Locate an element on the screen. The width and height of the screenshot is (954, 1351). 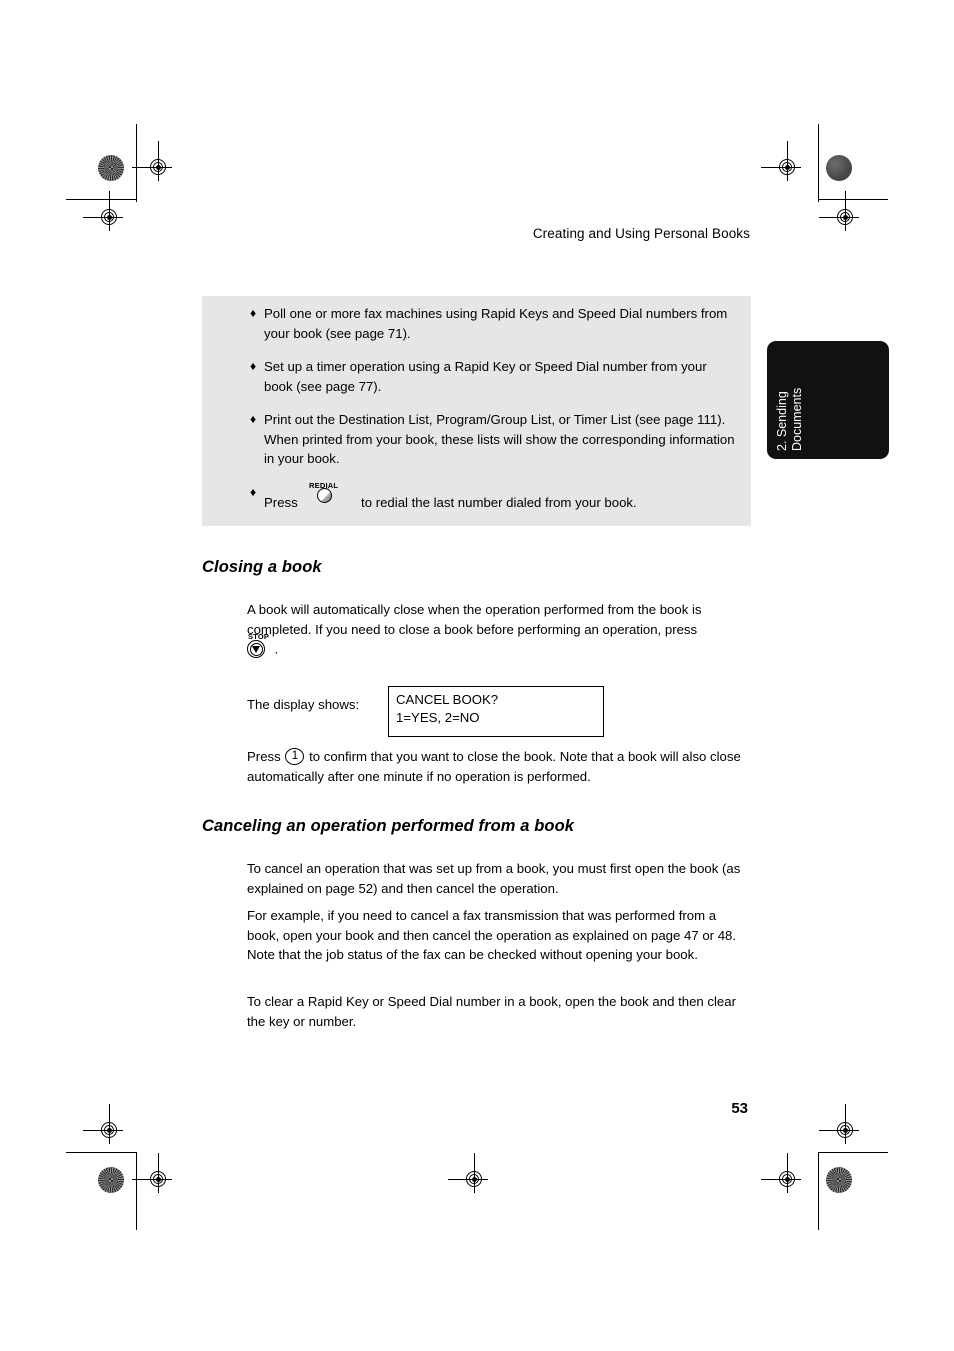
registration-halftone-top-left is located at coordinates (111, 168).